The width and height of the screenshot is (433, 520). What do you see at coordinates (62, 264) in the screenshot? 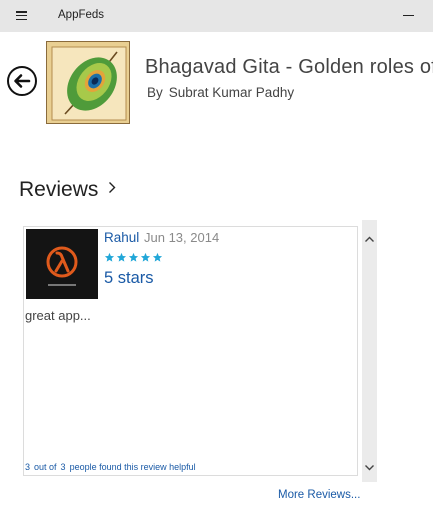
I see `avatar` at bounding box center [62, 264].